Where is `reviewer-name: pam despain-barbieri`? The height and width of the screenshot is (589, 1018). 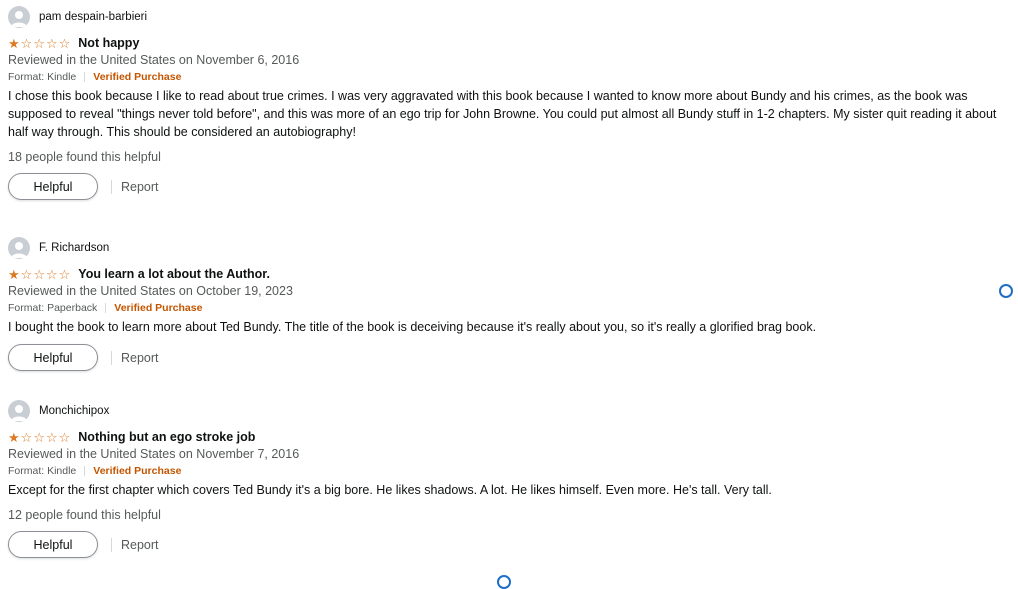 reviewer-name: pam despain-barbieri is located at coordinates (93, 17).